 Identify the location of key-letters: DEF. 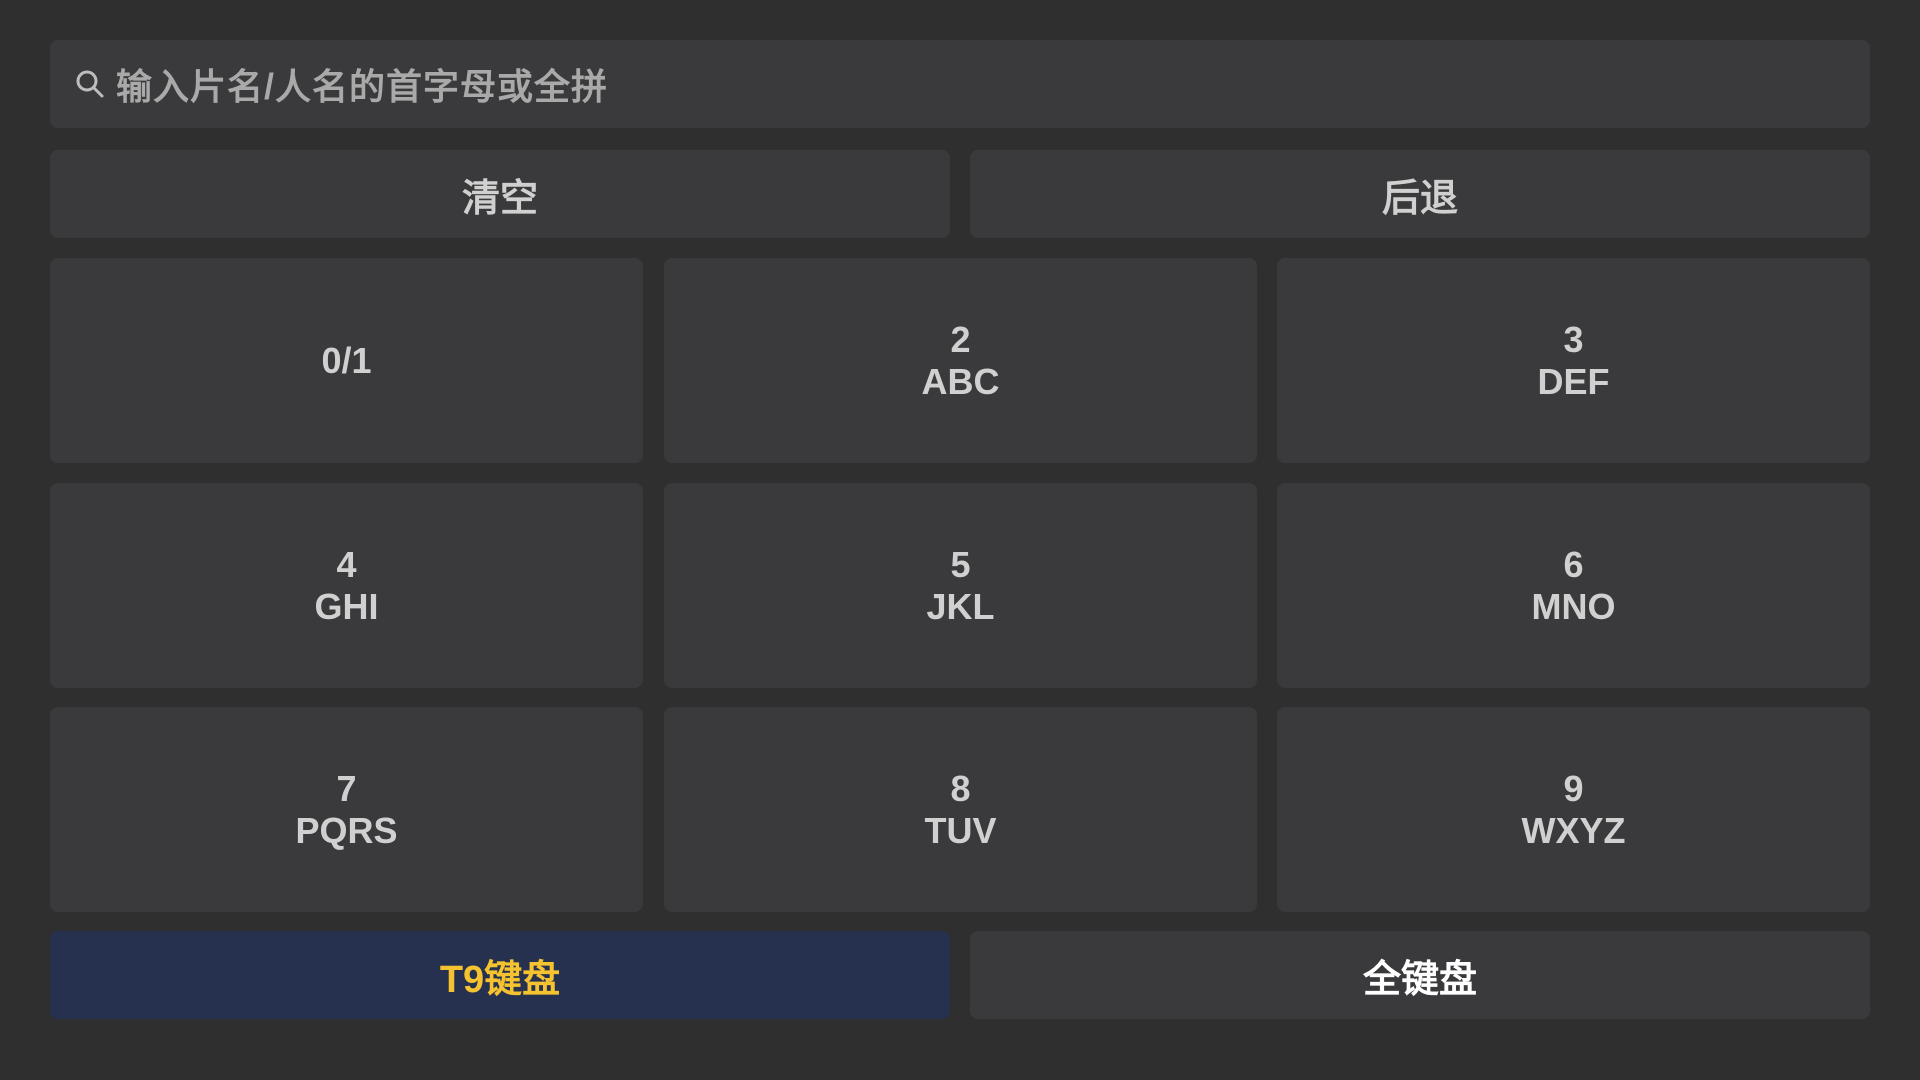
(1573, 381).